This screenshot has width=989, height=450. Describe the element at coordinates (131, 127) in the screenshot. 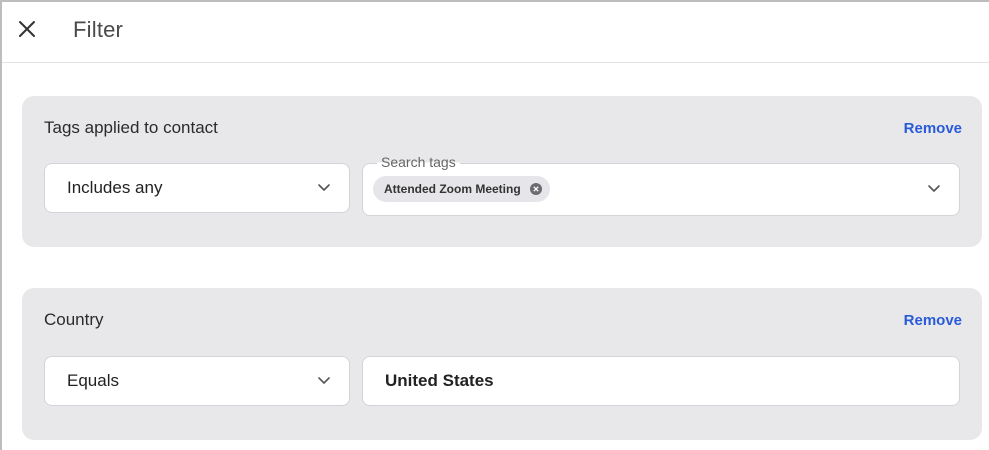

I see `filter-title: Tags applied to contact` at that location.